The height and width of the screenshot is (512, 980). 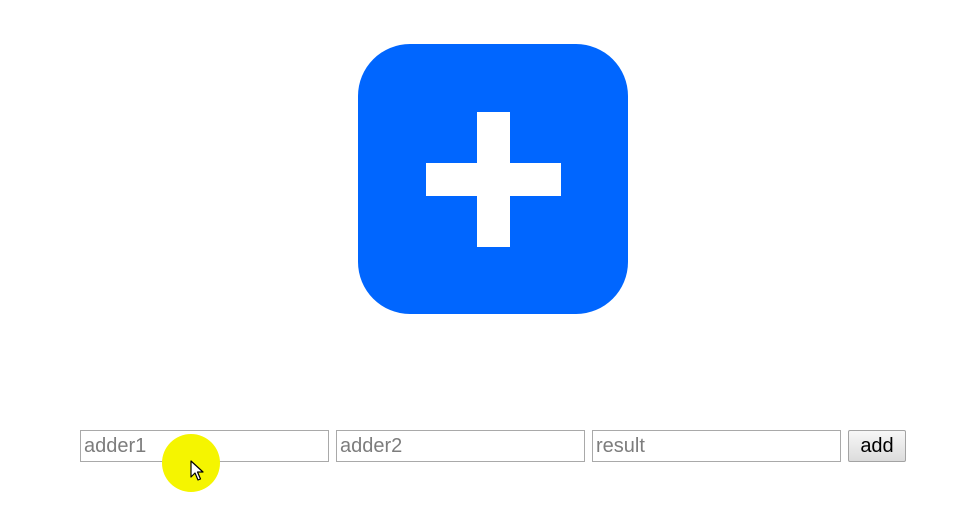 I want to click on mouse-pointer-icon, so click(x=197, y=470).